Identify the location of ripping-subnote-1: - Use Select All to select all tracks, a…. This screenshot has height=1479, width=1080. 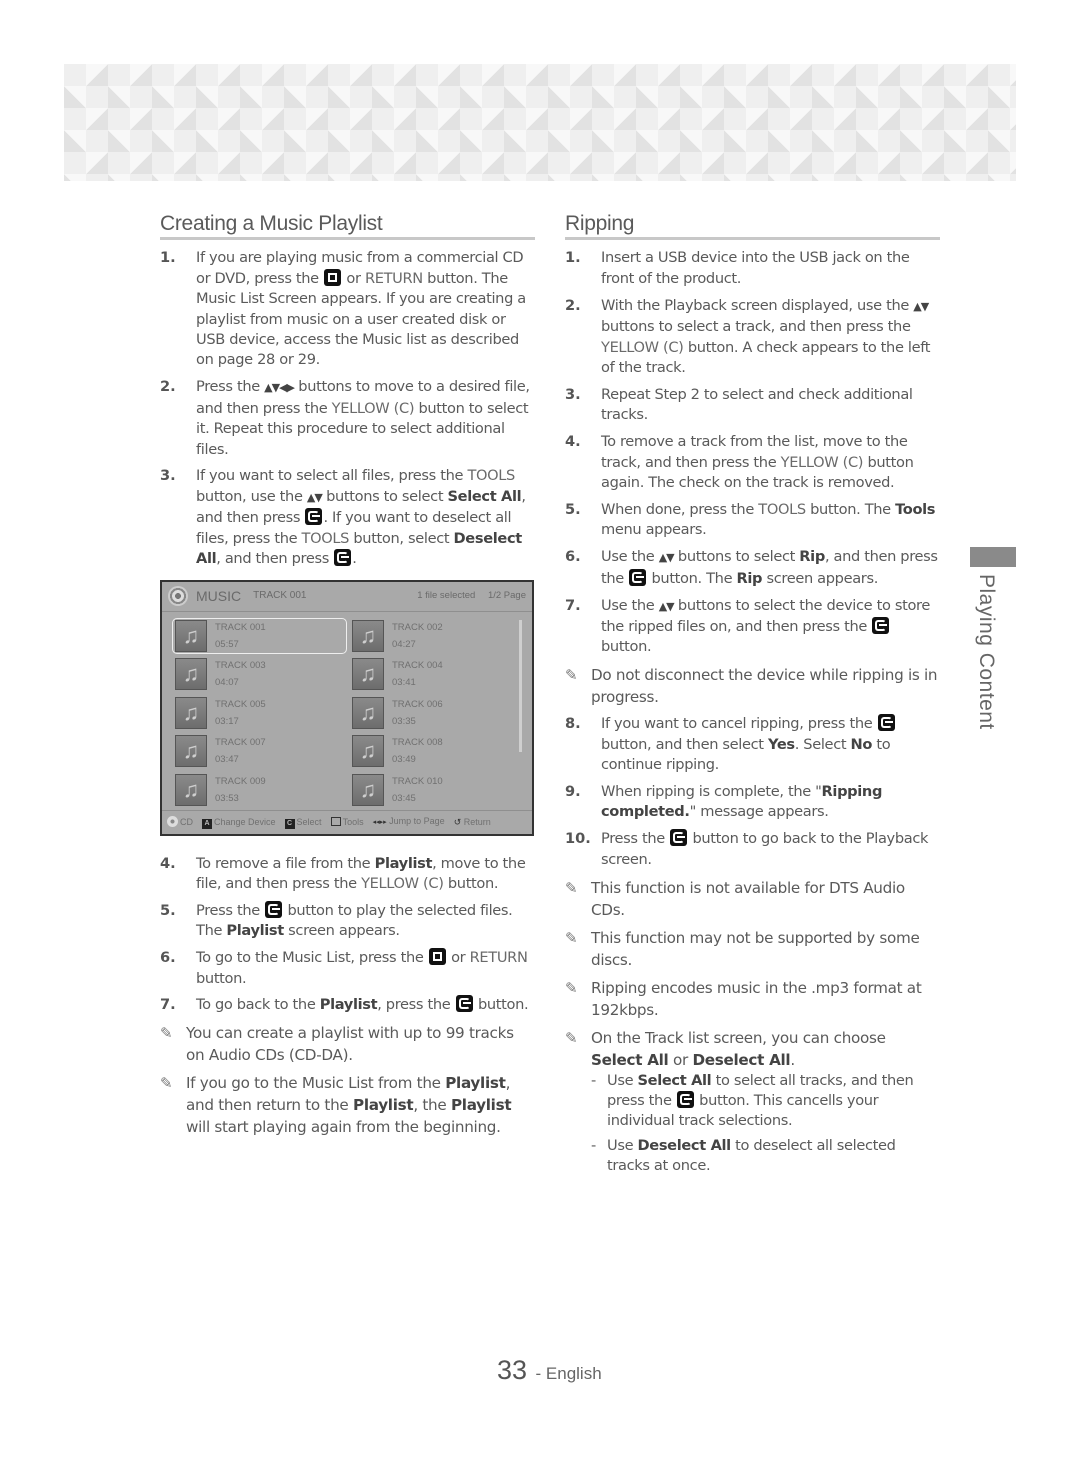
(752, 1100).